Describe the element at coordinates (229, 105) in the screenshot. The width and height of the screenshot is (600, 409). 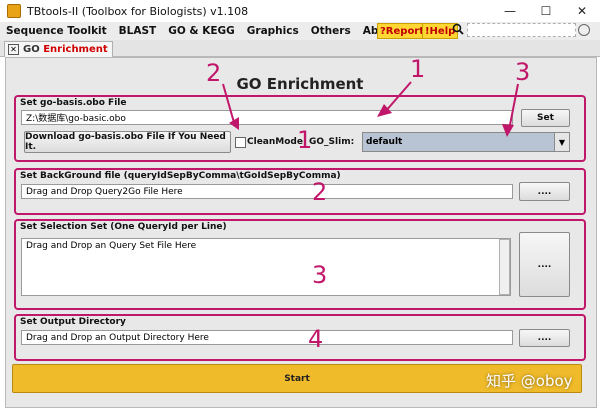
I see `arrow-2-line` at that location.